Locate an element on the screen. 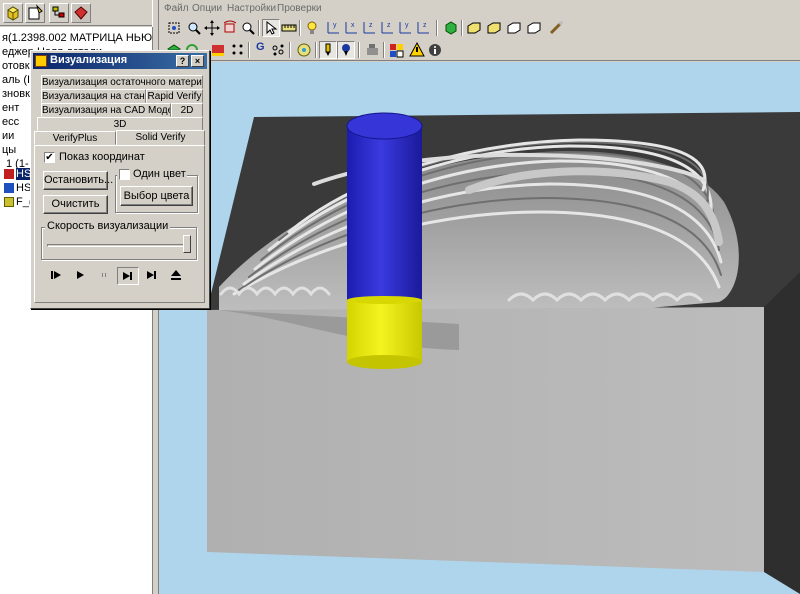  menu-options: Опции is located at coordinates (207, 8).